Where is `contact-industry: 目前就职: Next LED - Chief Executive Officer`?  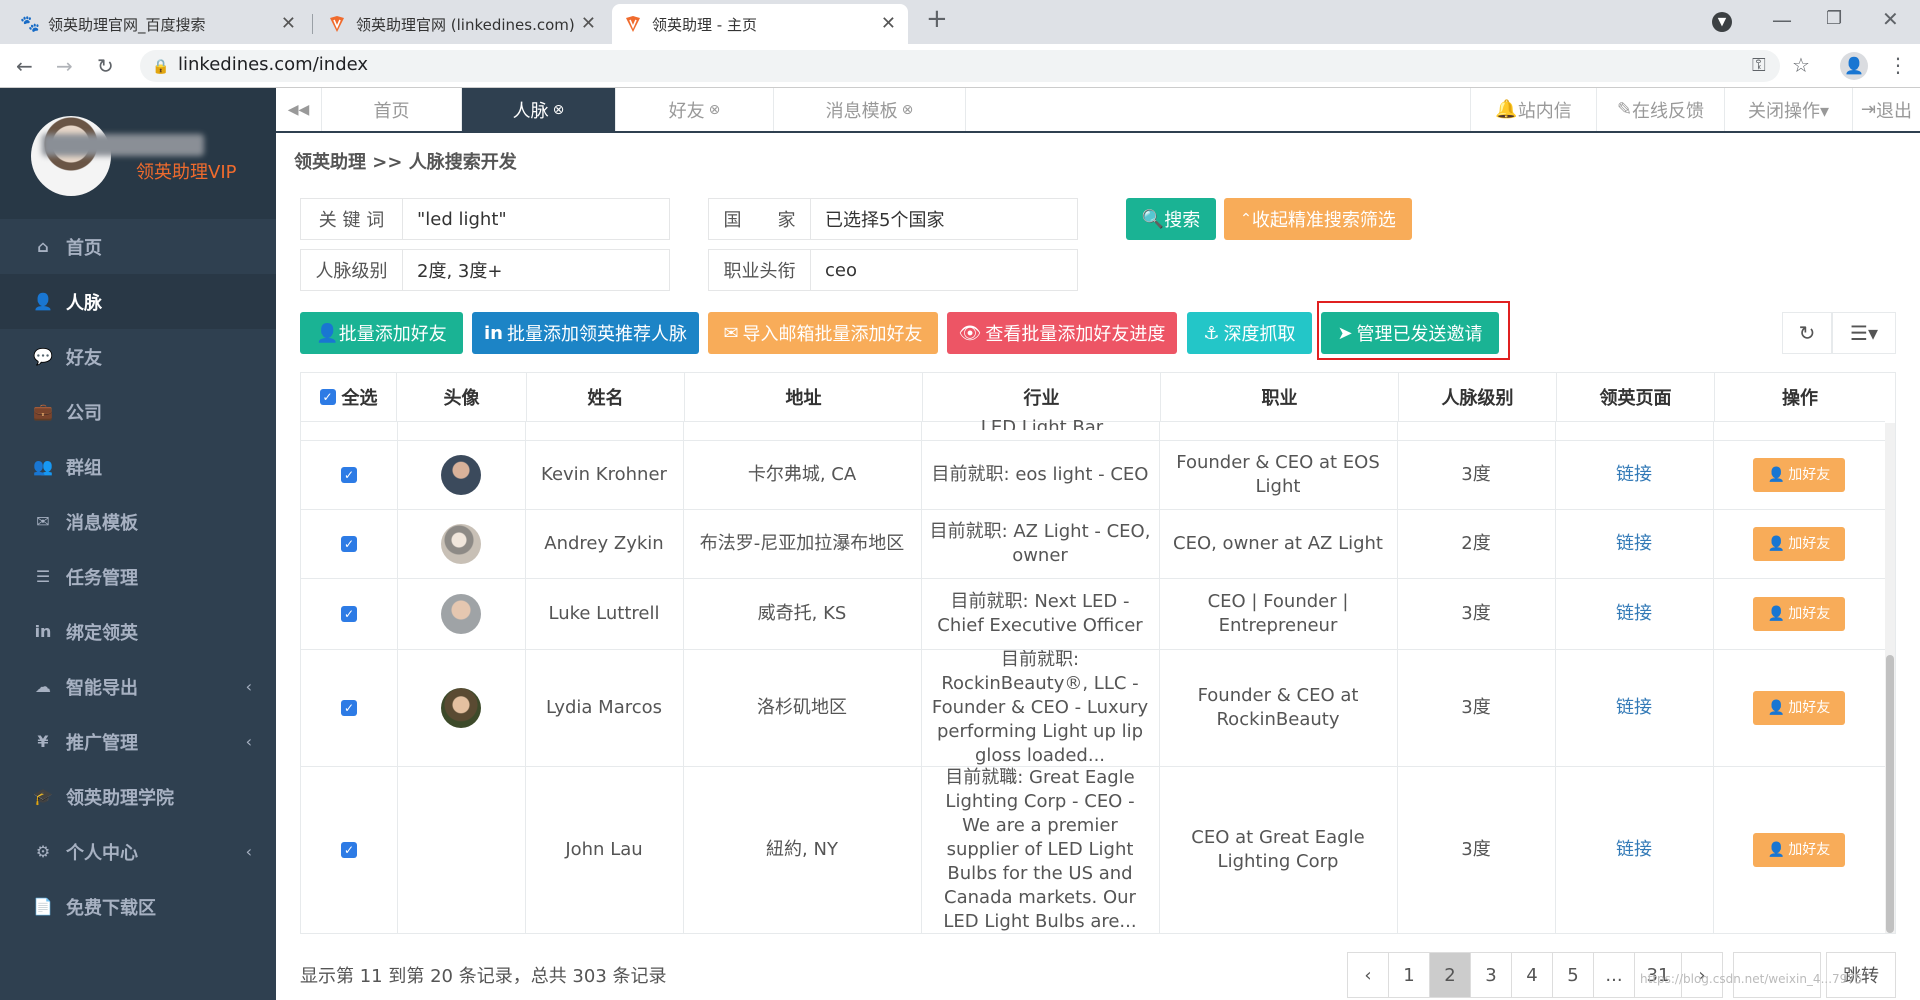 contact-industry: 目前就职: Next LED - Chief Executive Officer is located at coordinates (1040, 613).